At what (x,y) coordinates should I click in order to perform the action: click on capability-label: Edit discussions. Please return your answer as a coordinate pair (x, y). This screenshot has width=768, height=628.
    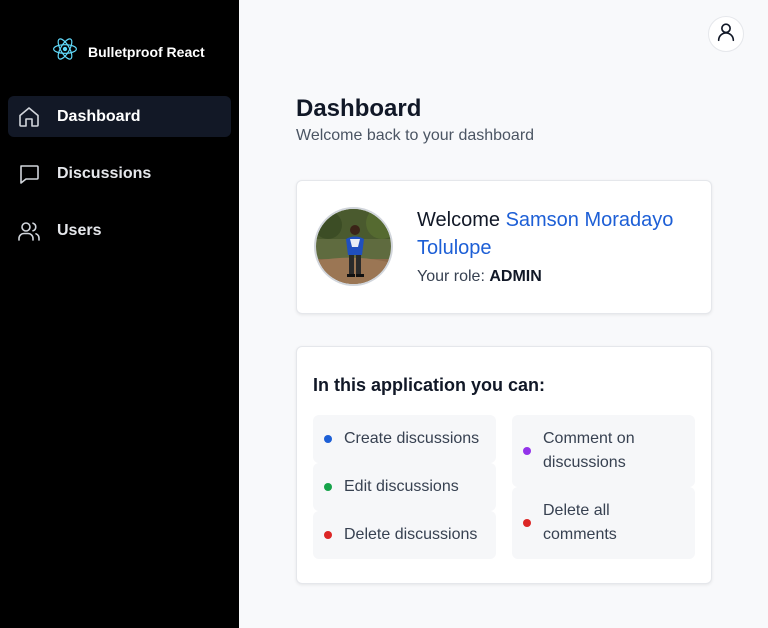
    Looking at the image, I should click on (401, 486).